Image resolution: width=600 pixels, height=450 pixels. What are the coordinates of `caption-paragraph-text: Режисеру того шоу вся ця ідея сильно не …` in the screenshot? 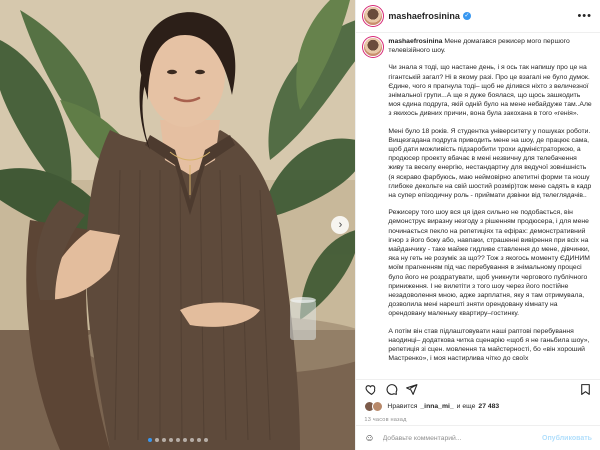 It's located at (490, 263).